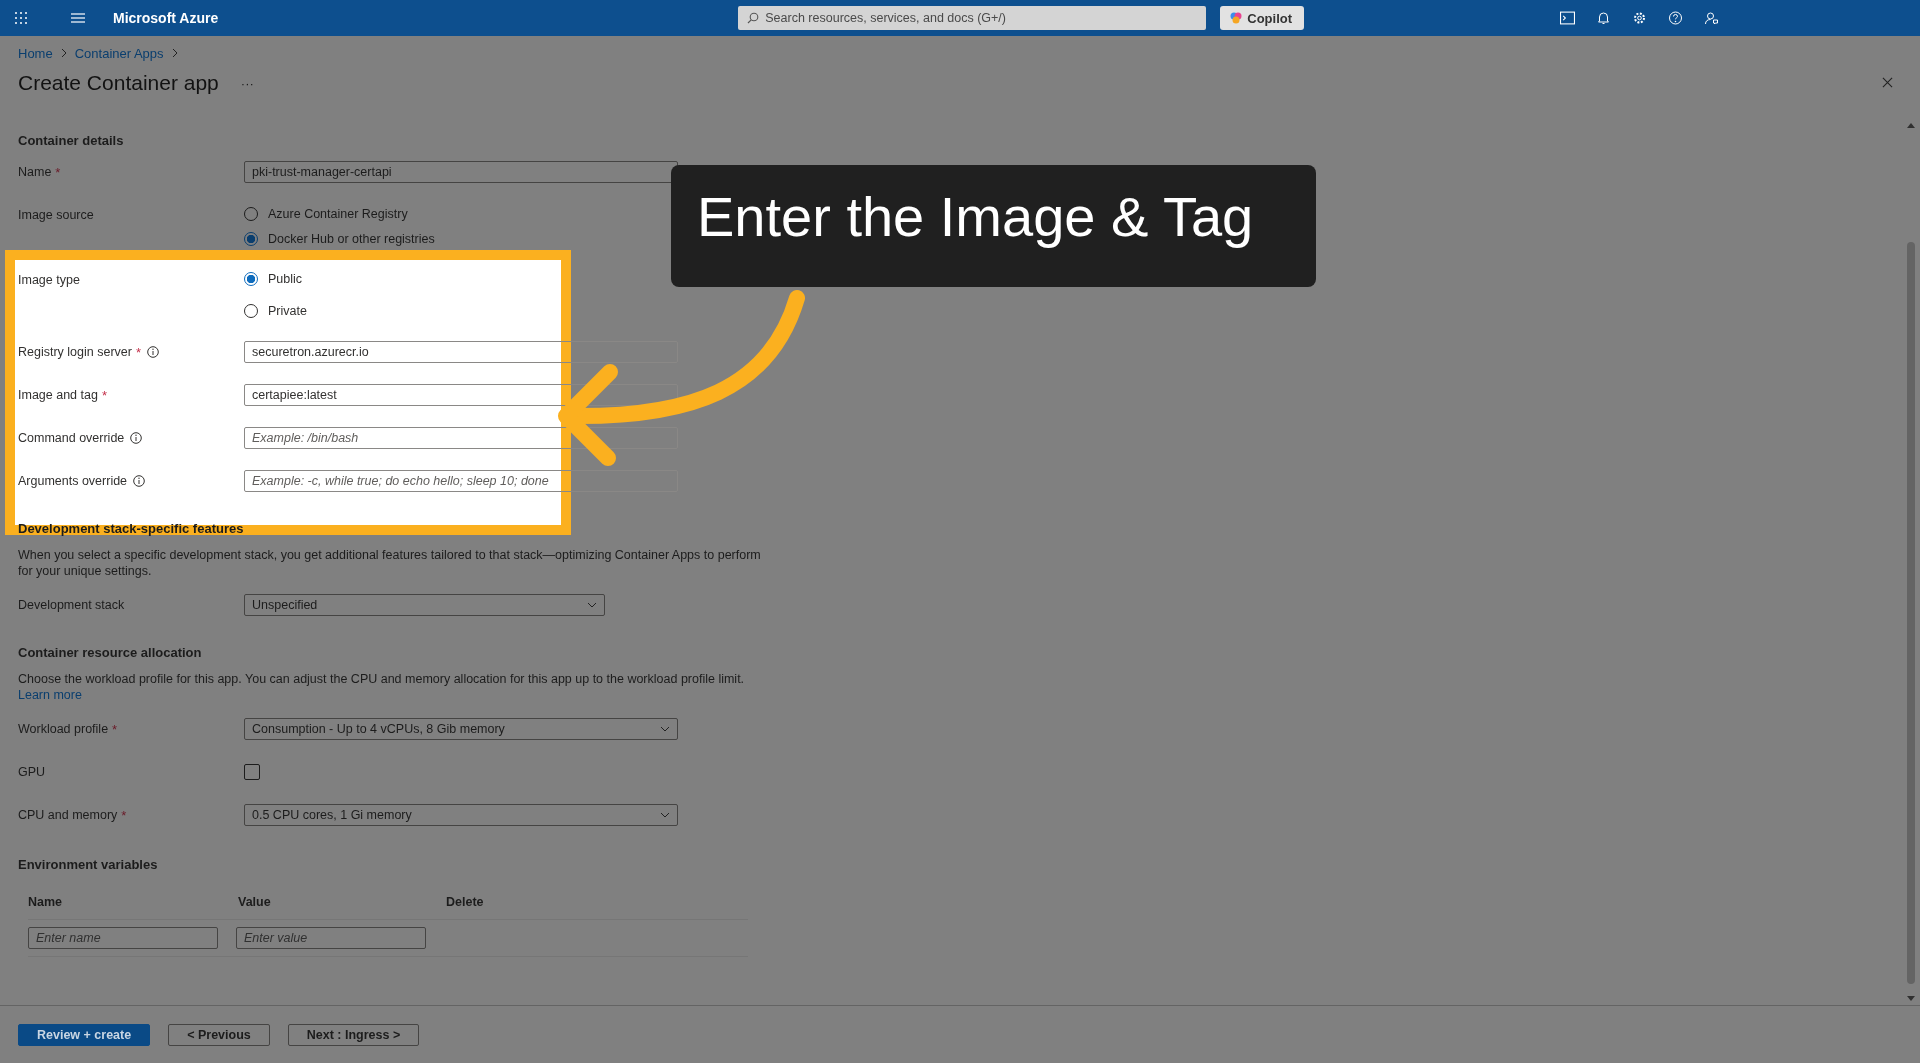 The height and width of the screenshot is (1063, 1920). What do you see at coordinates (110, 653) in the screenshot?
I see `section-heading: Container resource allocation` at bounding box center [110, 653].